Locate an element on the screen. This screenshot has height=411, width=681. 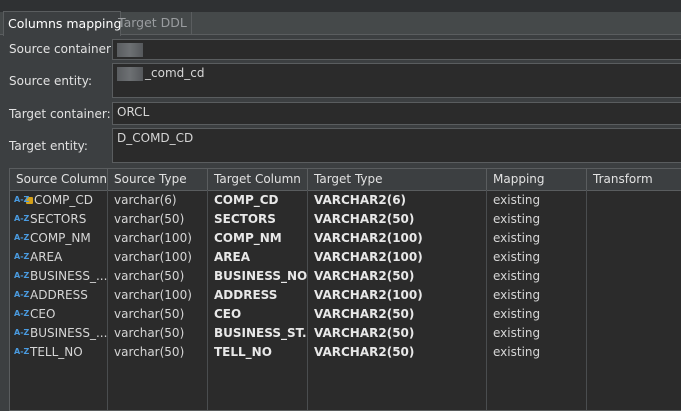
cell-source-type: varchar(100) is located at coordinates (157, 295).